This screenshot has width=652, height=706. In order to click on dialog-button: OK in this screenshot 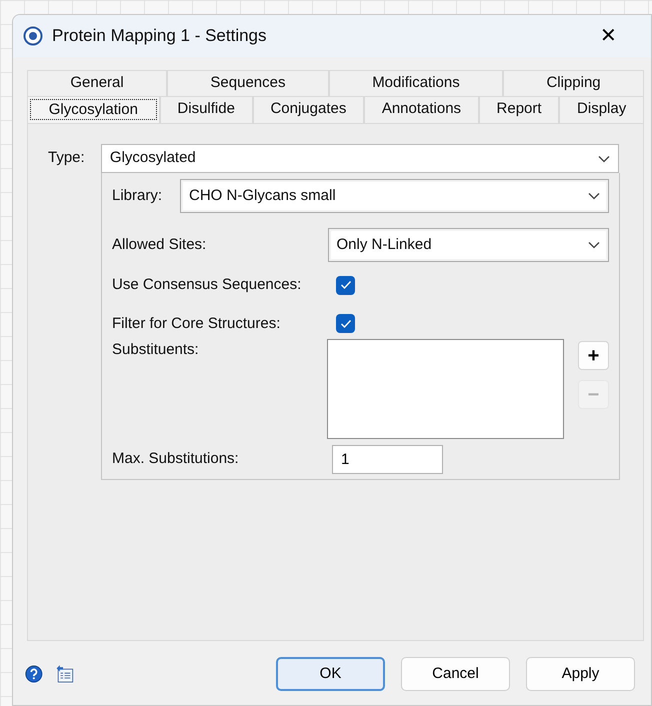, I will do `click(330, 674)`.